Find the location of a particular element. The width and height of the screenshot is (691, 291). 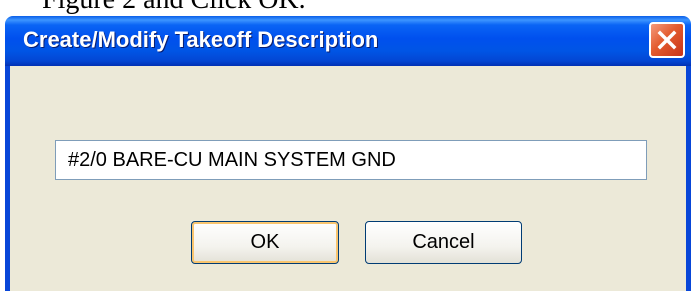

cancel-button-label: Cancel is located at coordinates (443, 242).